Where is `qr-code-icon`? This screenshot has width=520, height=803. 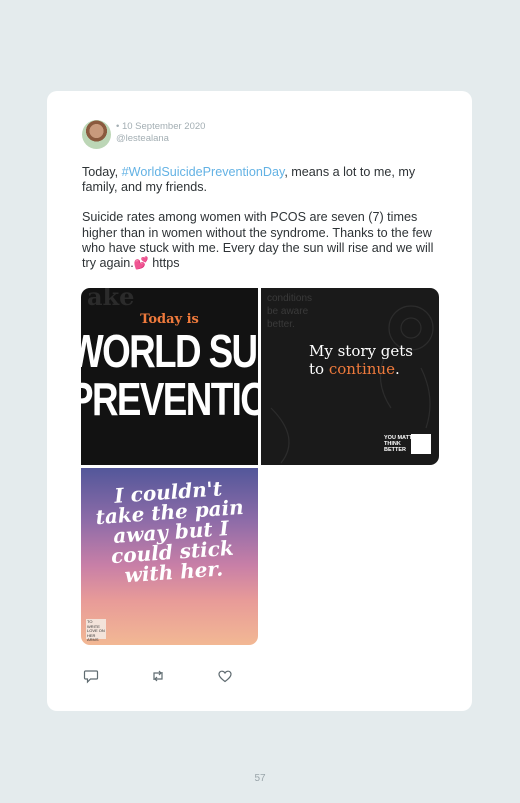
qr-code-icon is located at coordinates (421, 444).